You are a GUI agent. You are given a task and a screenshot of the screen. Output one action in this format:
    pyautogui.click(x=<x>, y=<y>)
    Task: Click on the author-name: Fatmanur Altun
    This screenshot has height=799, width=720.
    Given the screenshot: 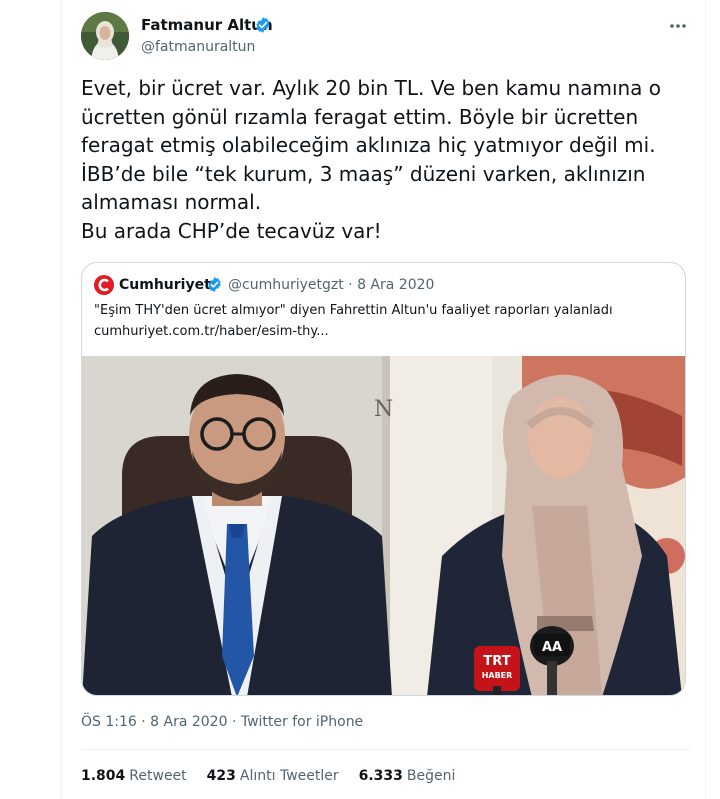 What is the action you would take?
    pyautogui.click(x=207, y=25)
    